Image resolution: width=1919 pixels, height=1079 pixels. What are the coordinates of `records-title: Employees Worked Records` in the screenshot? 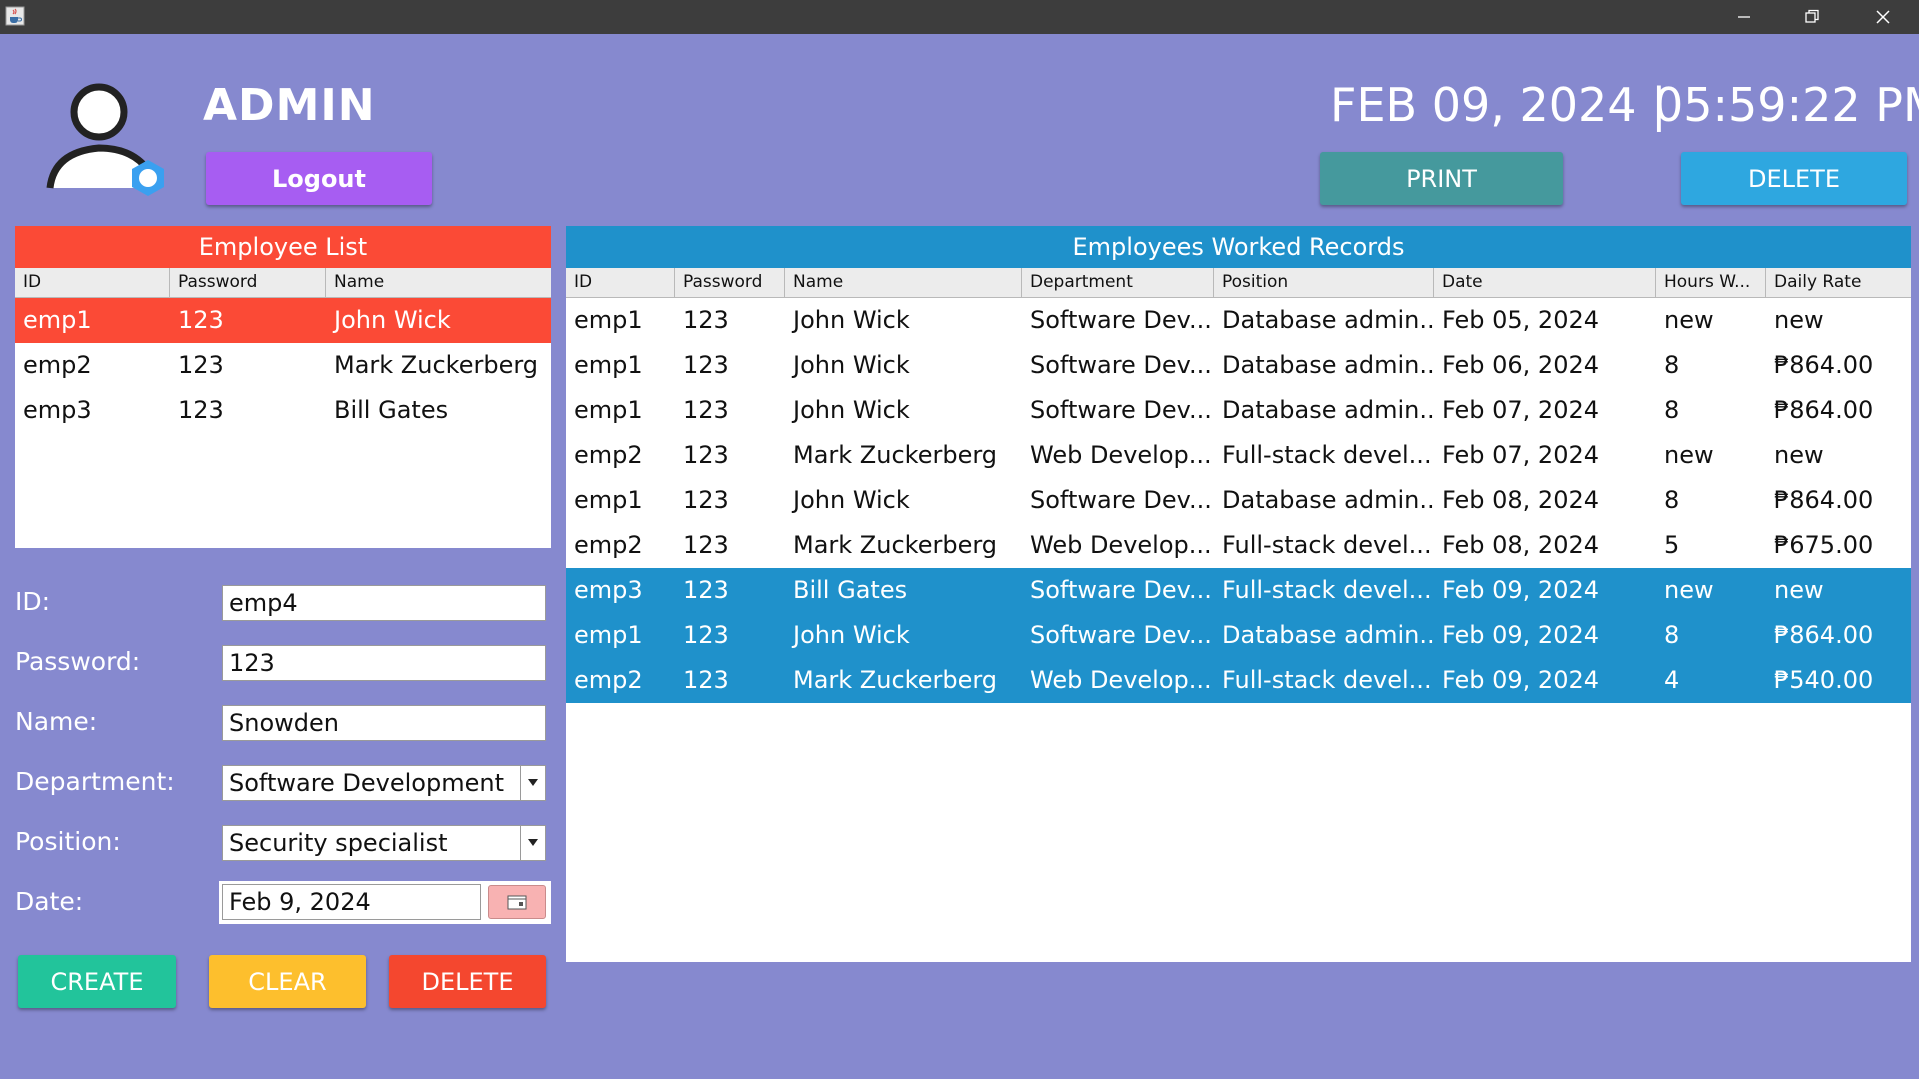 It's located at (1238, 247).